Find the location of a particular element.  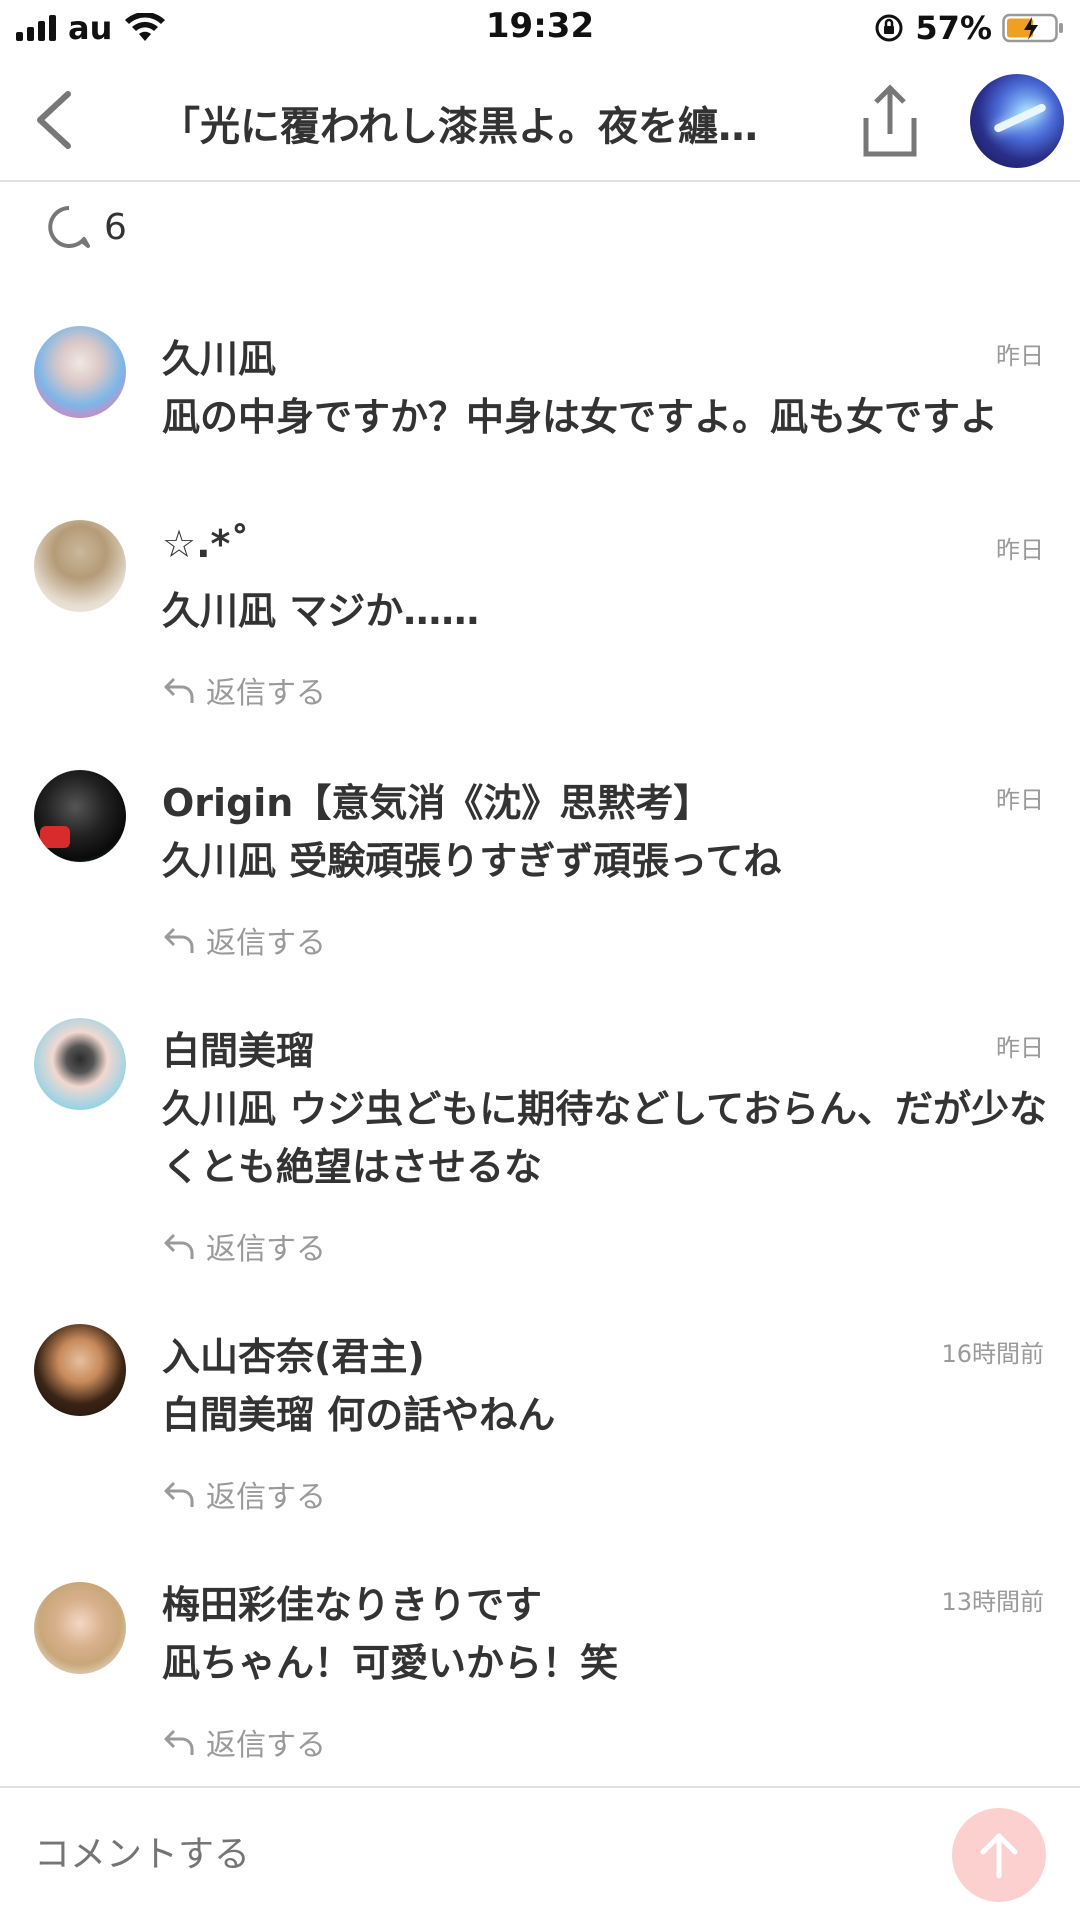

comment-author: 入山杏奈(君主) is located at coordinates (293, 1353).